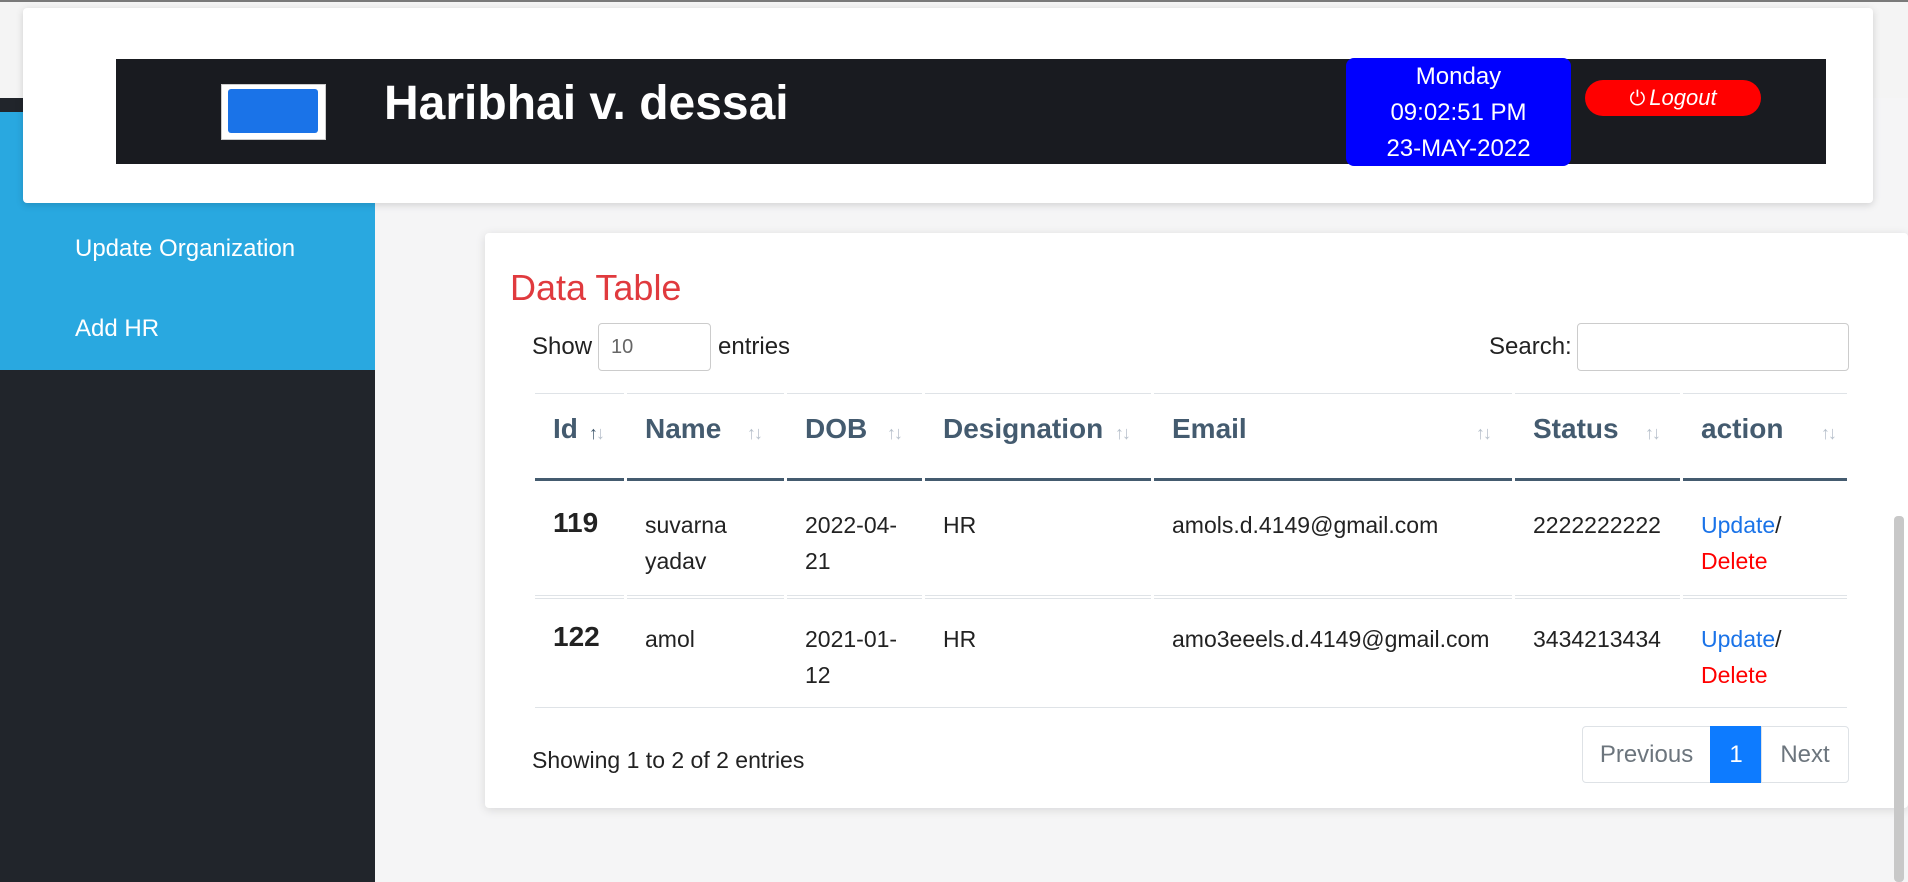 This screenshot has height=882, width=1908. What do you see at coordinates (683, 429) in the screenshot?
I see `column-header-name: Name` at bounding box center [683, 429].